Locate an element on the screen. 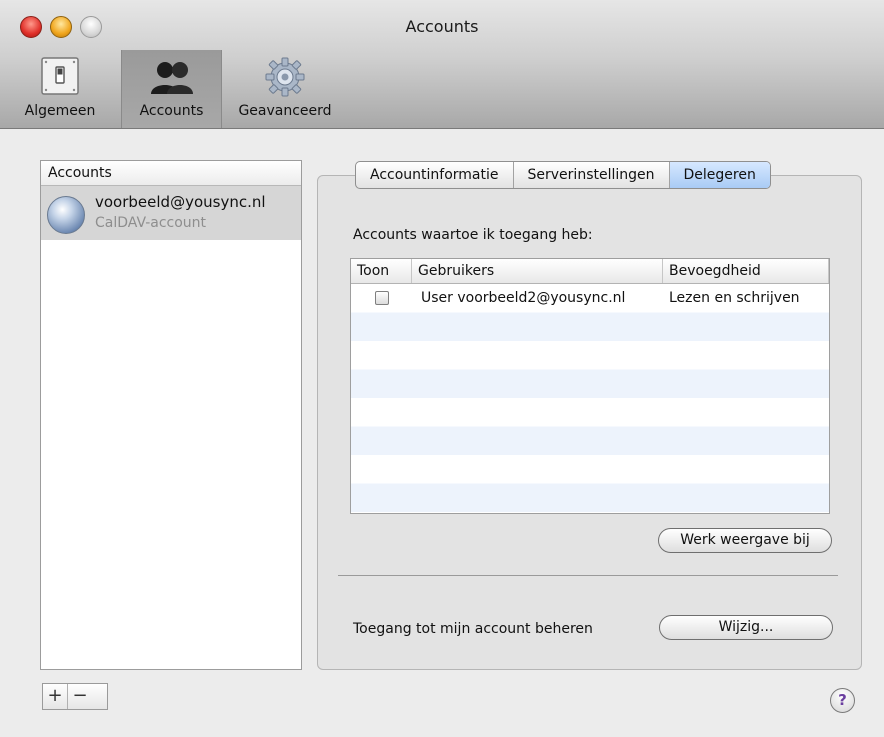  show-checkbox is located at coordinates (382, 298).